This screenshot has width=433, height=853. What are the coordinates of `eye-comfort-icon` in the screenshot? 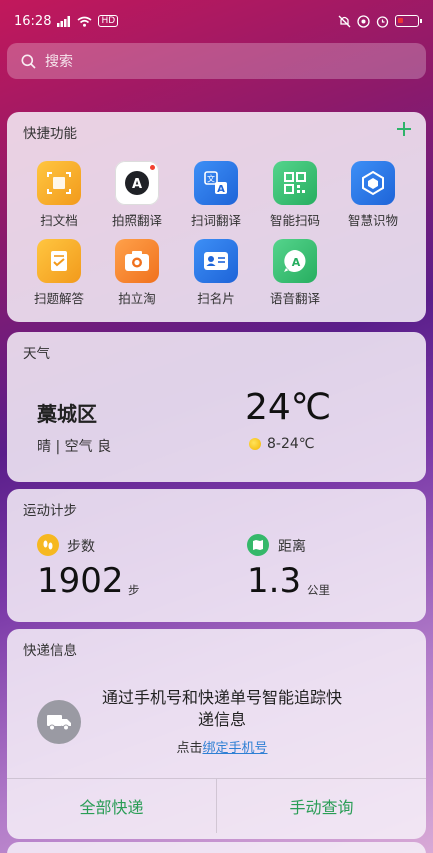 It's located at (363, 21).